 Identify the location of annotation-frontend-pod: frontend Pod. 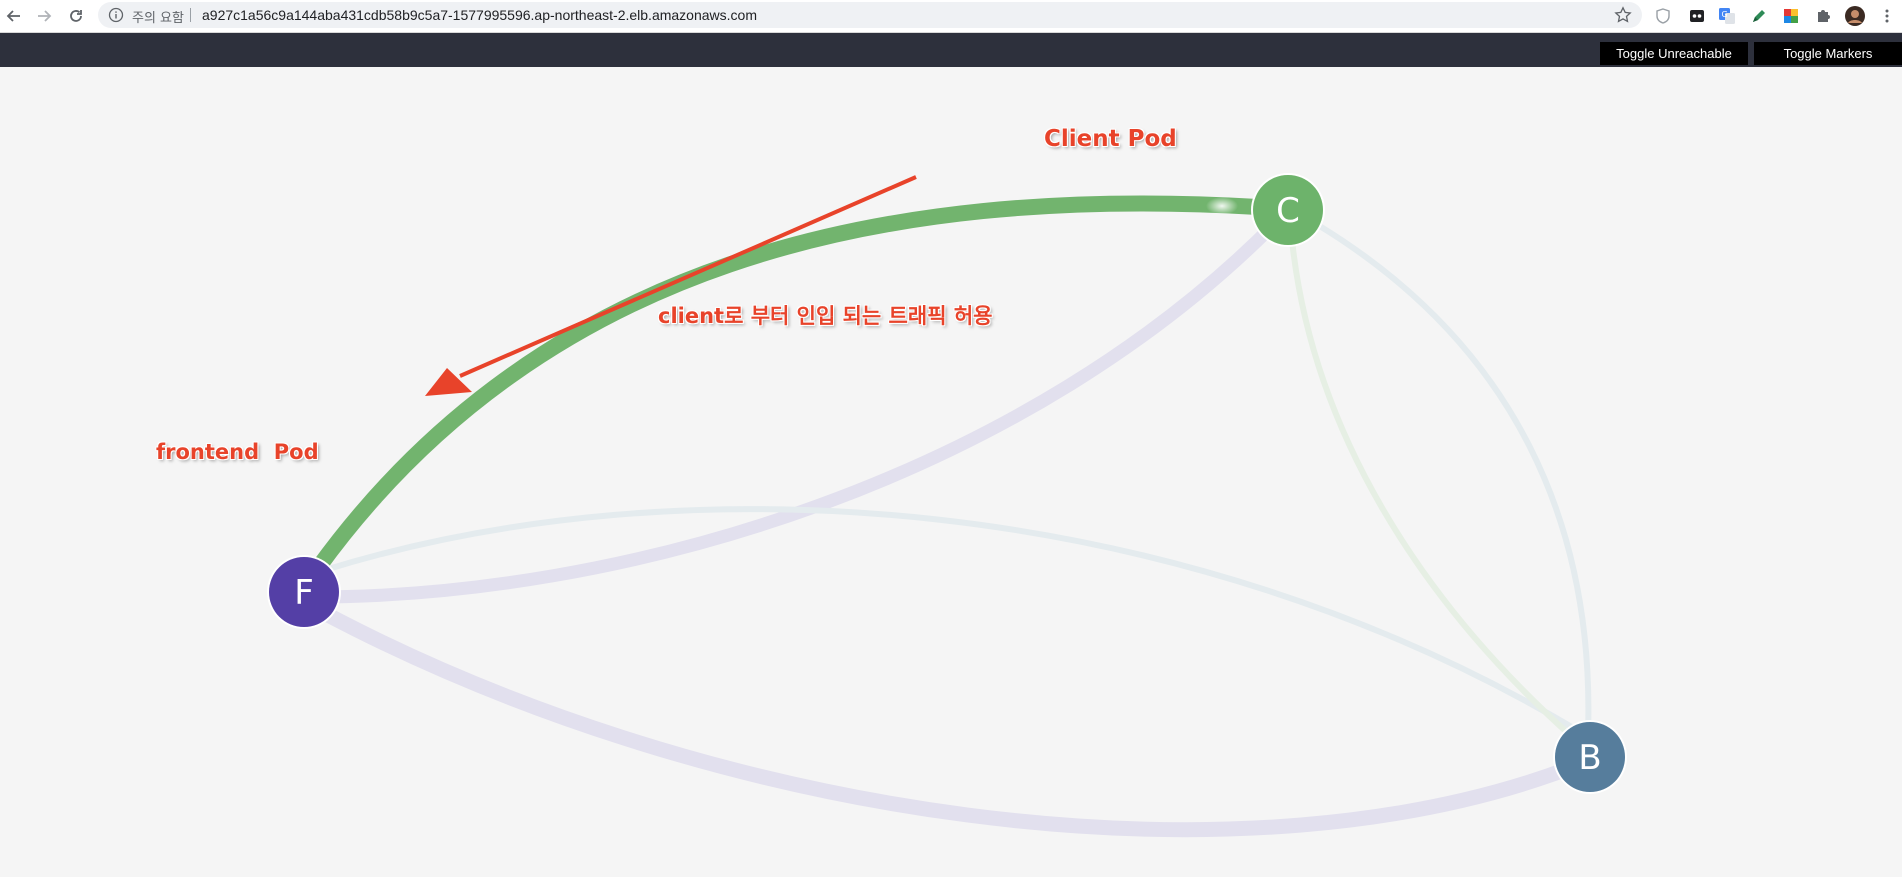
(237, 452).